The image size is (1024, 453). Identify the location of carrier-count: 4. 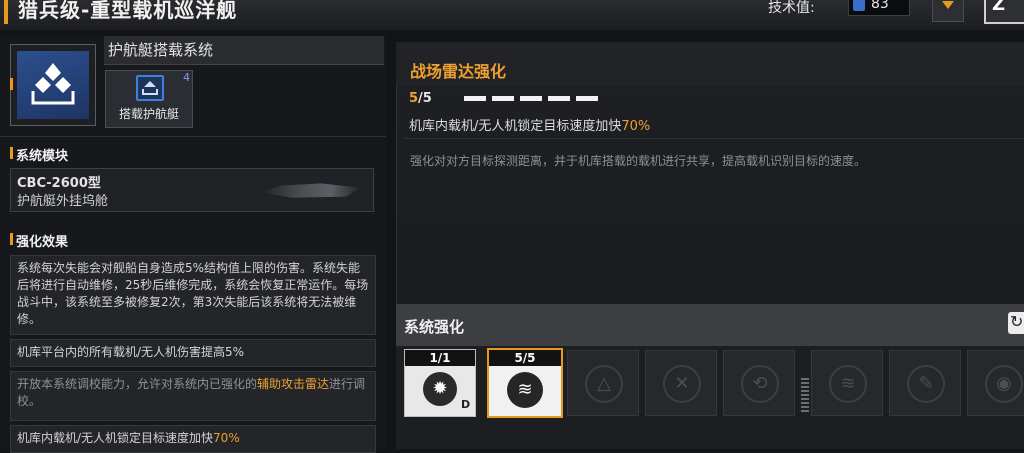
(186, 77).